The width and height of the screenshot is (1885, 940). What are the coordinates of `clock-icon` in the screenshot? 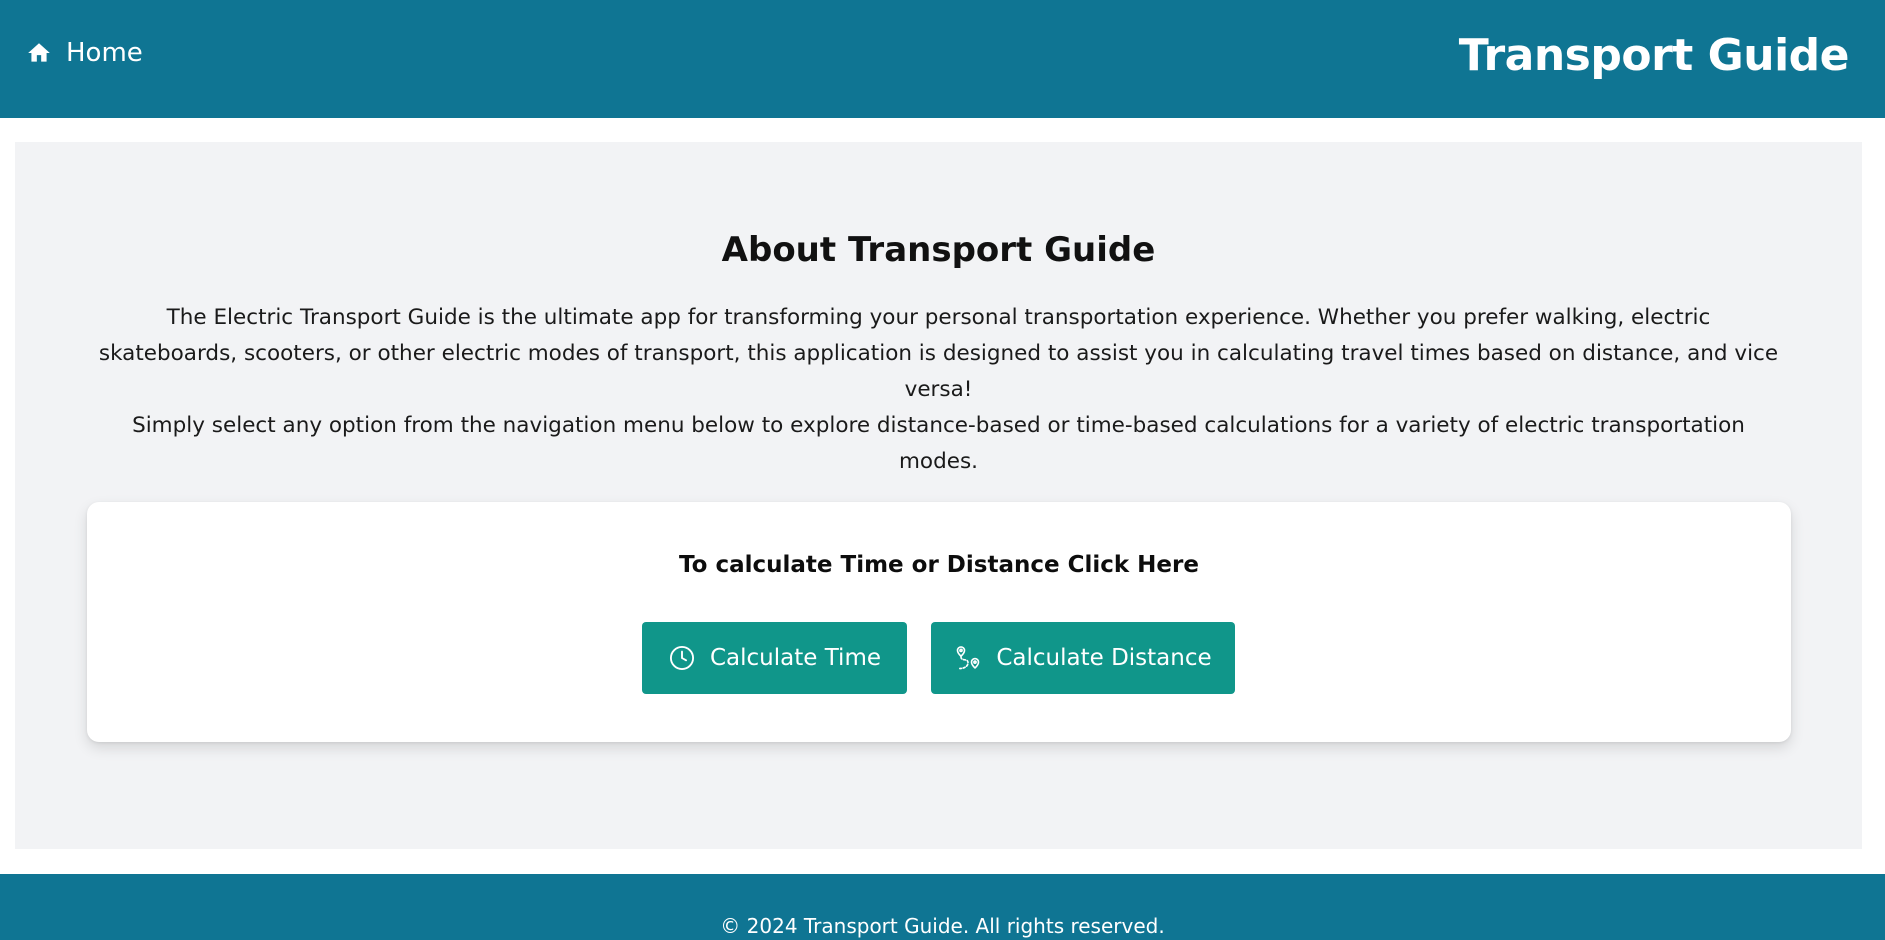 It's located at (682, 658).